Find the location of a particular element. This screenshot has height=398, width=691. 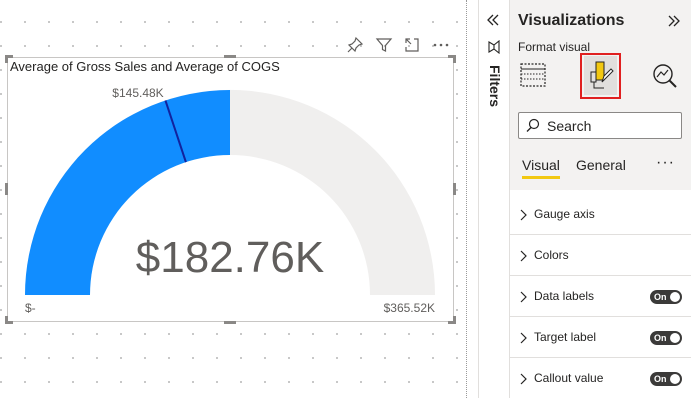

subtab-visual: Visual is located at coordinates (541, 165).